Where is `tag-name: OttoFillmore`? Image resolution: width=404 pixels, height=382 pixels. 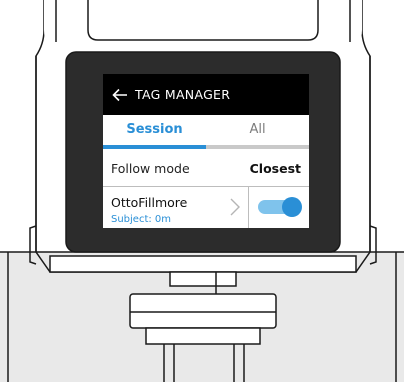 tag-name: OttoFillmore is located at coordinates (149, 202).